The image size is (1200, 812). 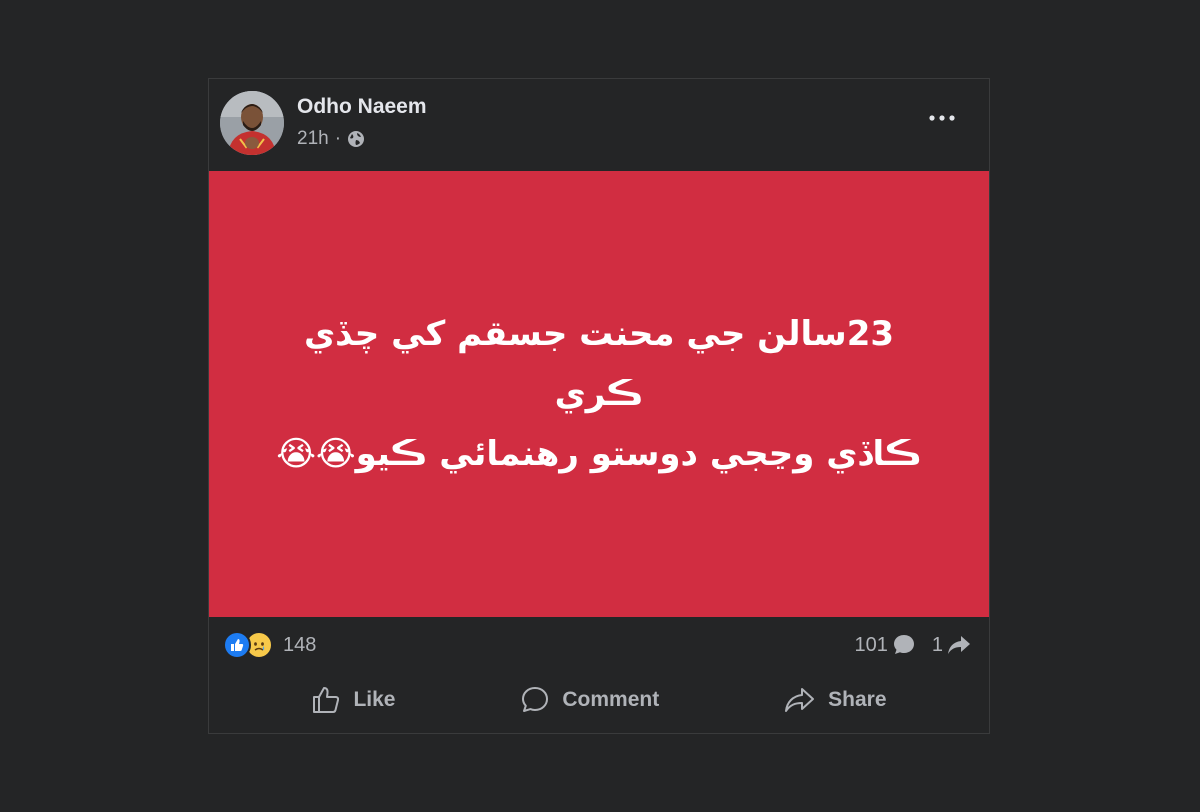 What do you see at coordinates (611, 699) in the screenshot?
I see `comment-button-label: Comment` at bounding box center [611, 699].